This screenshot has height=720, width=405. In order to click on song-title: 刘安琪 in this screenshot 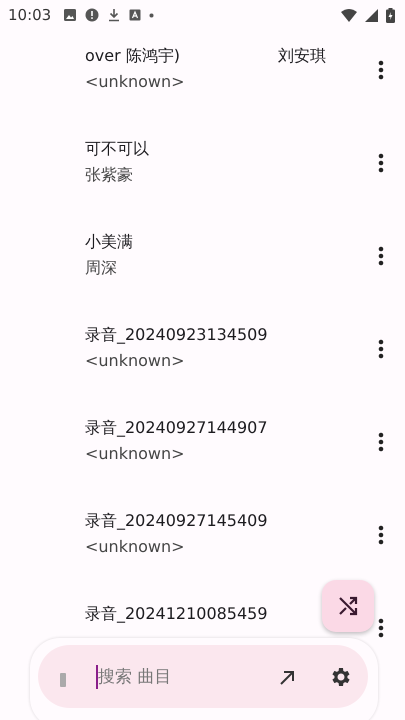, I will do `click(302, 56)`.